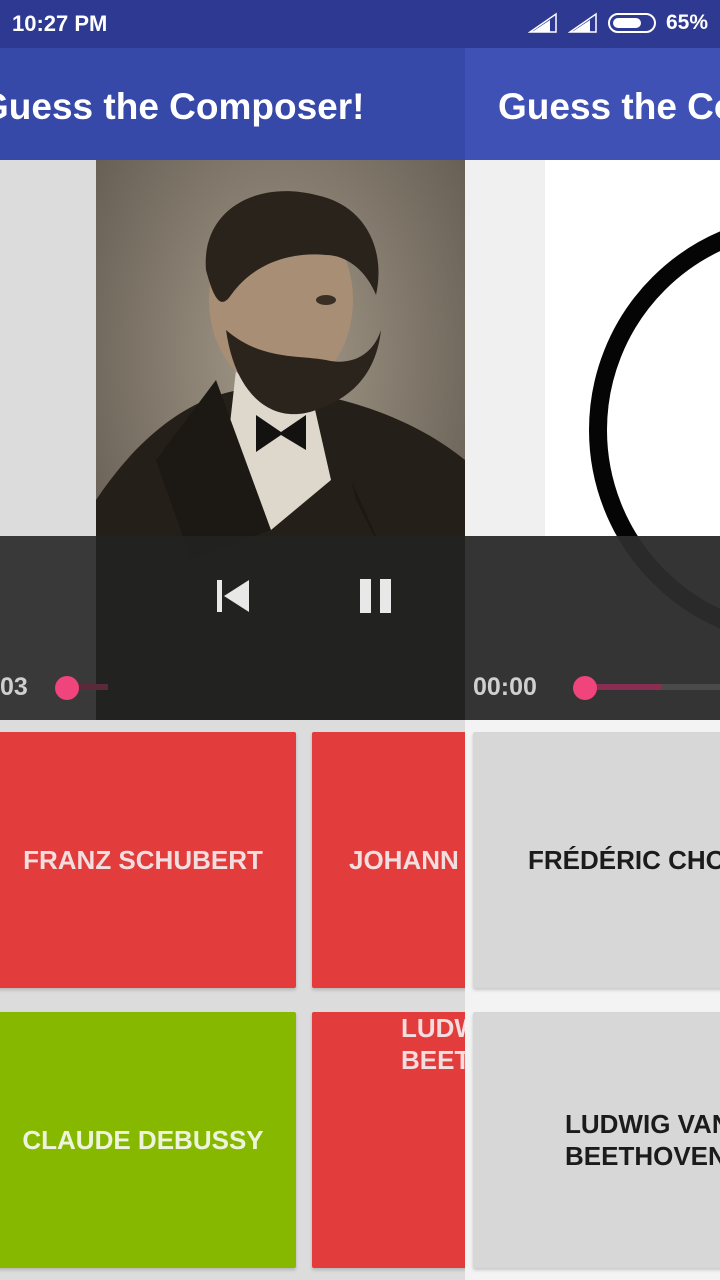 The width and height of the screenshot is (720, 1280). Describe the element at coordinates (624, 860) in the screenshot. I see `answer-label: FRÉDÉRIC CHOP` at that location.